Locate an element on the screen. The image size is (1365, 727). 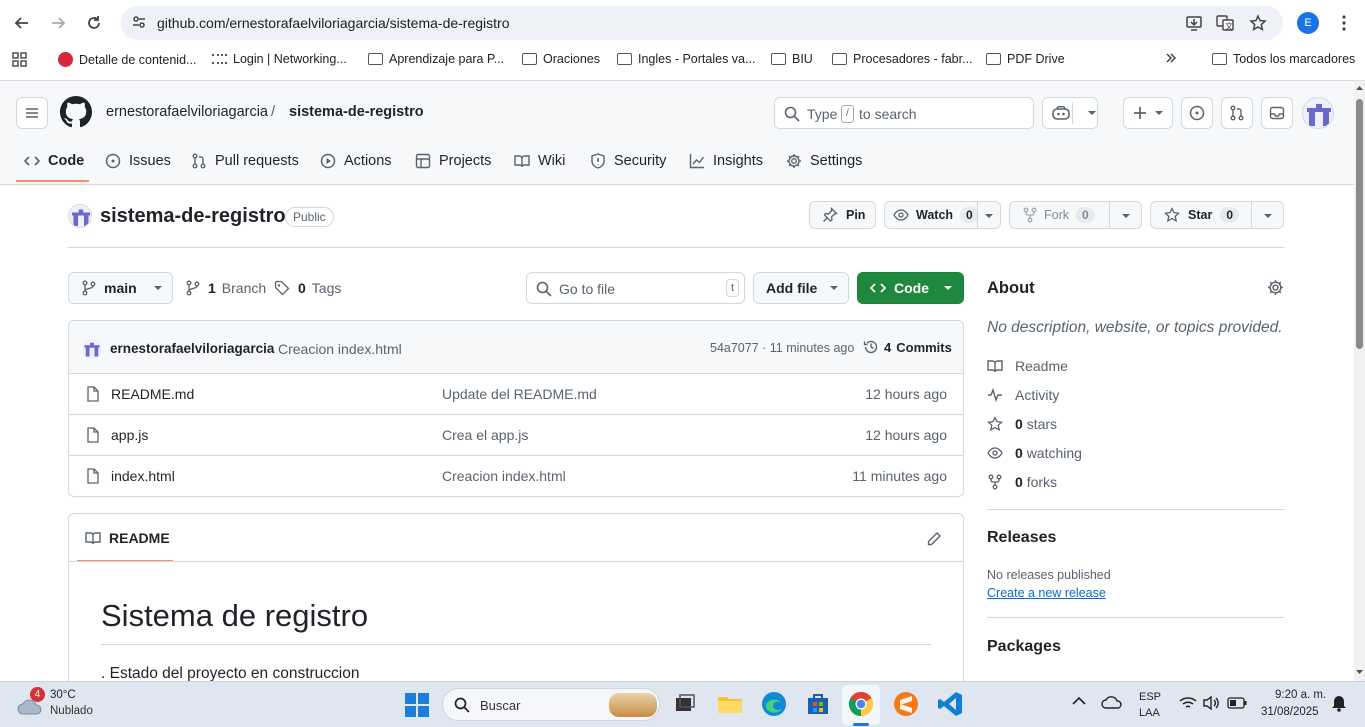
branch-selector: main is located at coordinates (120, 288).